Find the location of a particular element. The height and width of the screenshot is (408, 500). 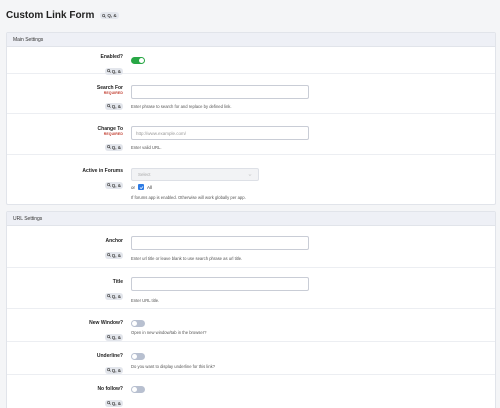

no-follow-toggle is located at coordinates (138, 389).